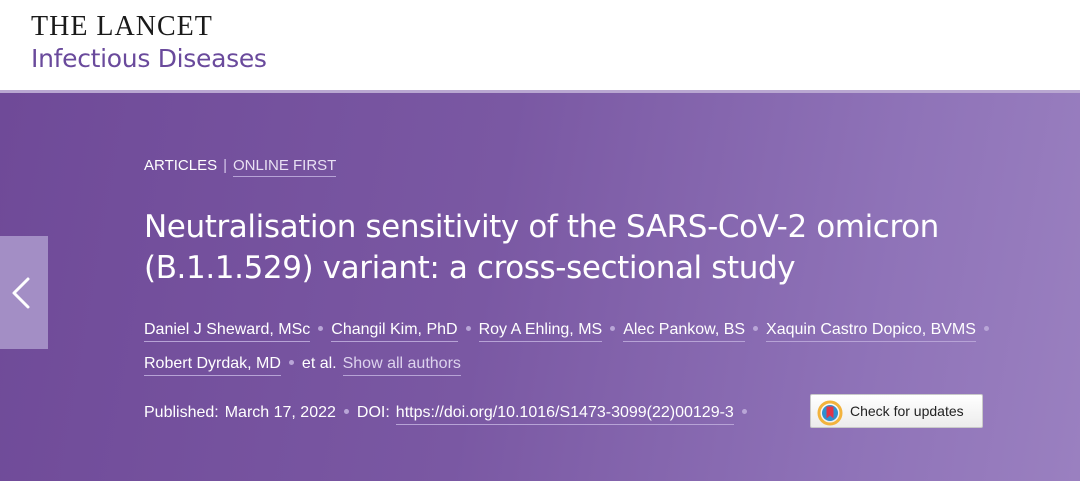 This screenshot has height=481, width=1080. I want to click on author-link: Daniel J Sheward, MSc, so click(227, 331).